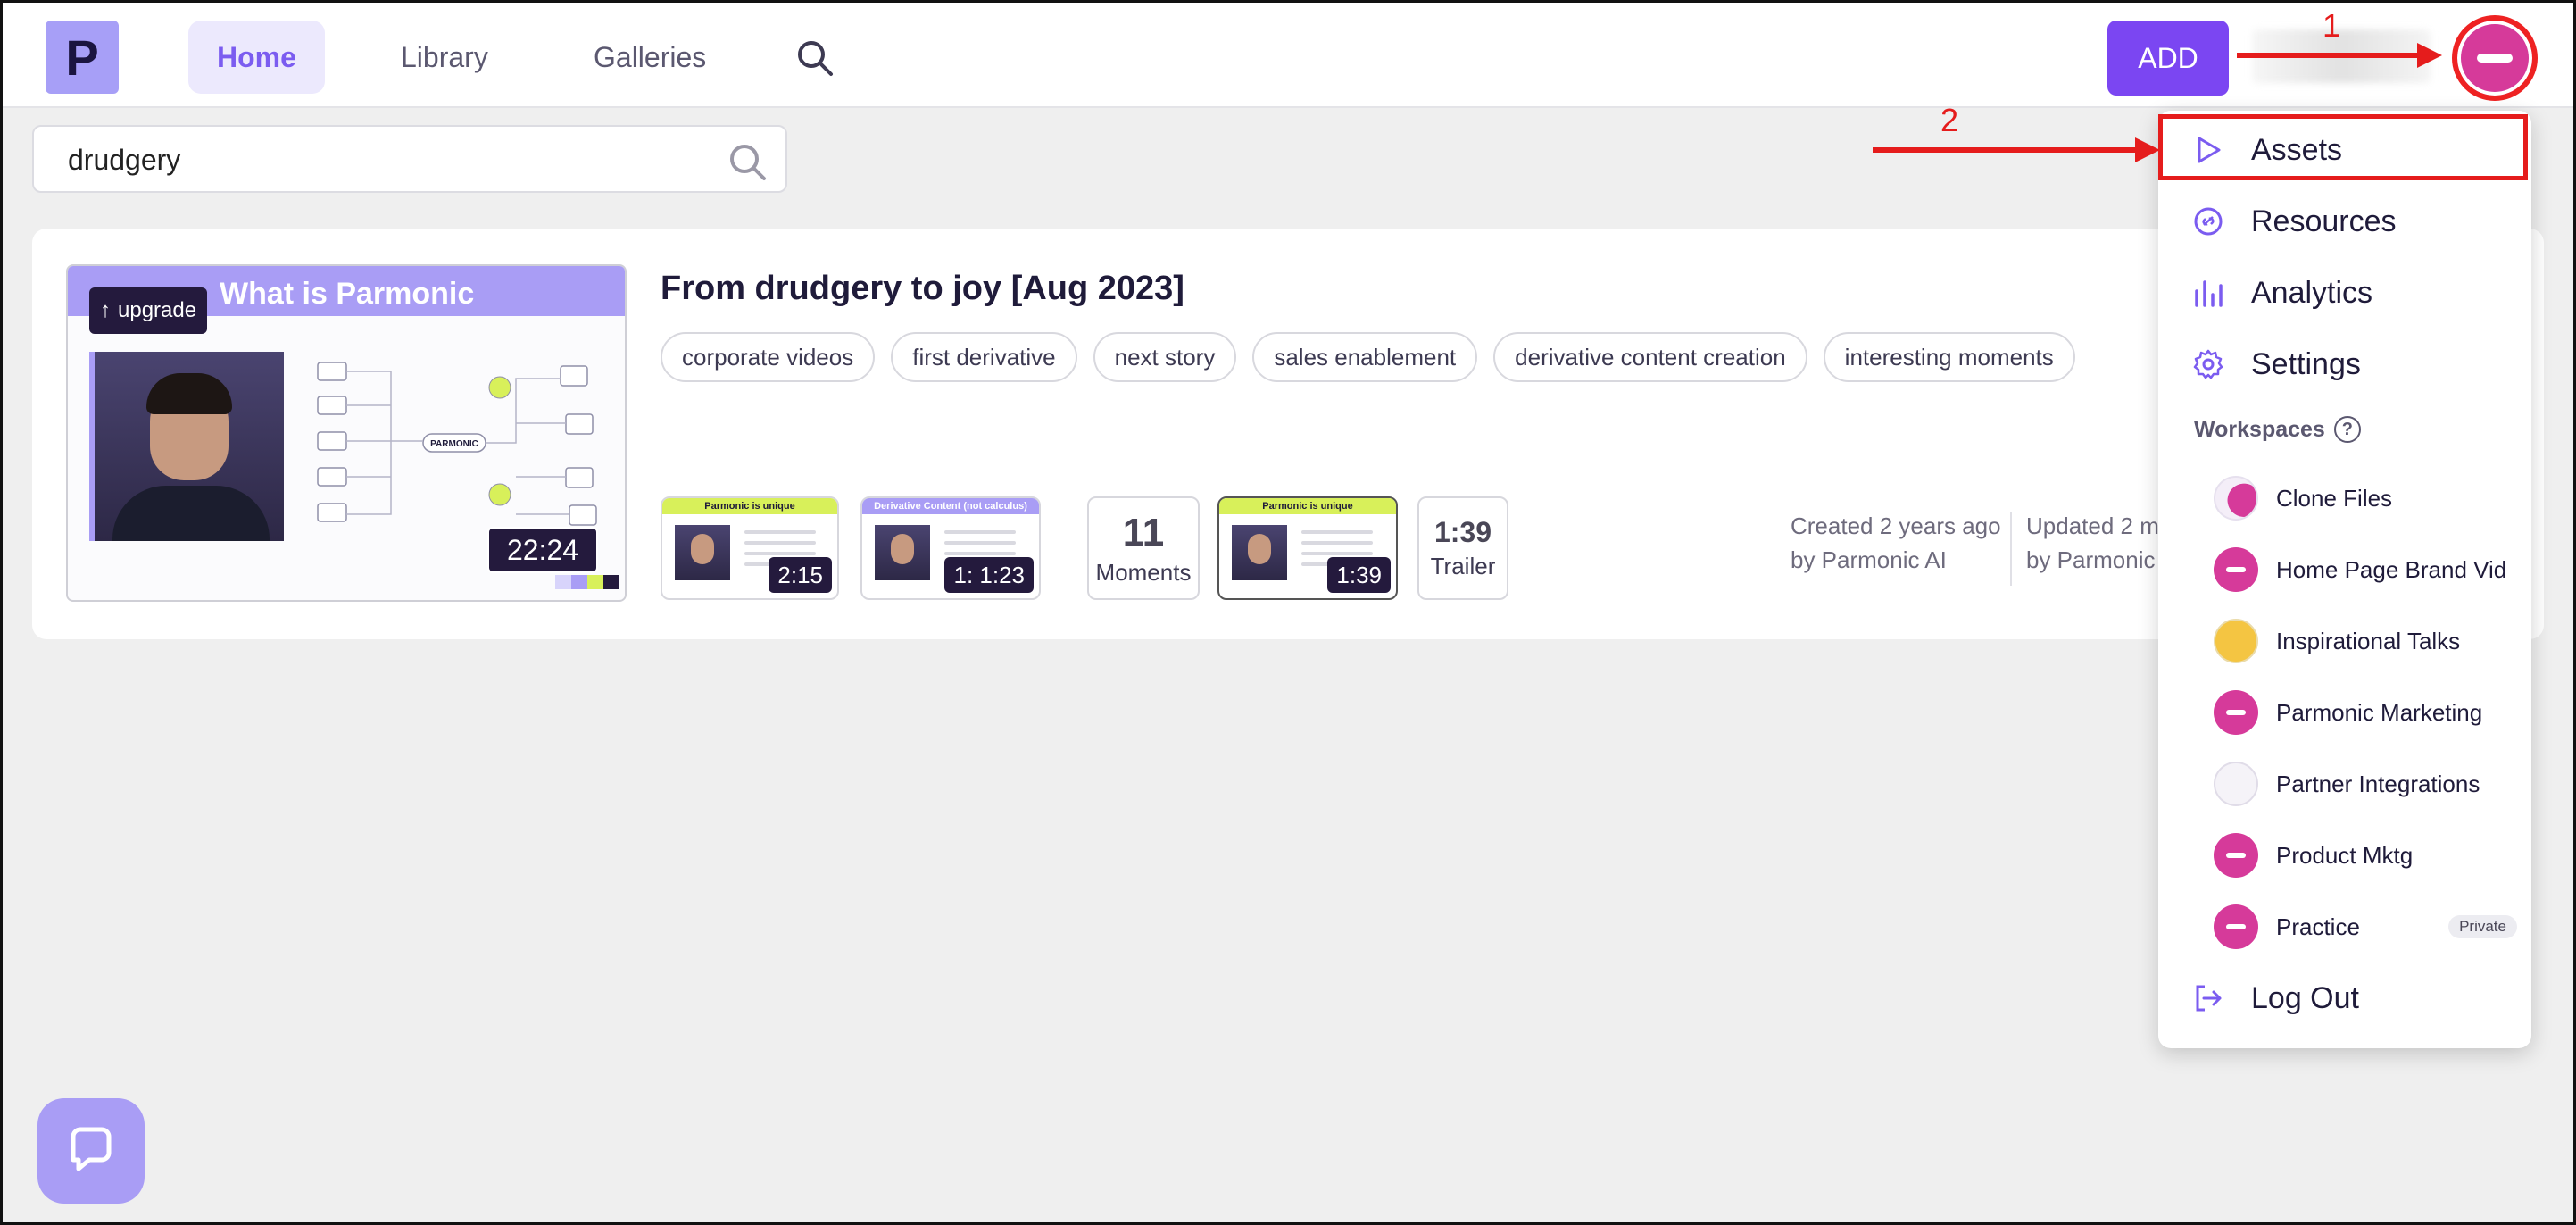 The image size is (2576, 1225). I want to click on menu-item-analytics: Analytics, so click(2344, 293).